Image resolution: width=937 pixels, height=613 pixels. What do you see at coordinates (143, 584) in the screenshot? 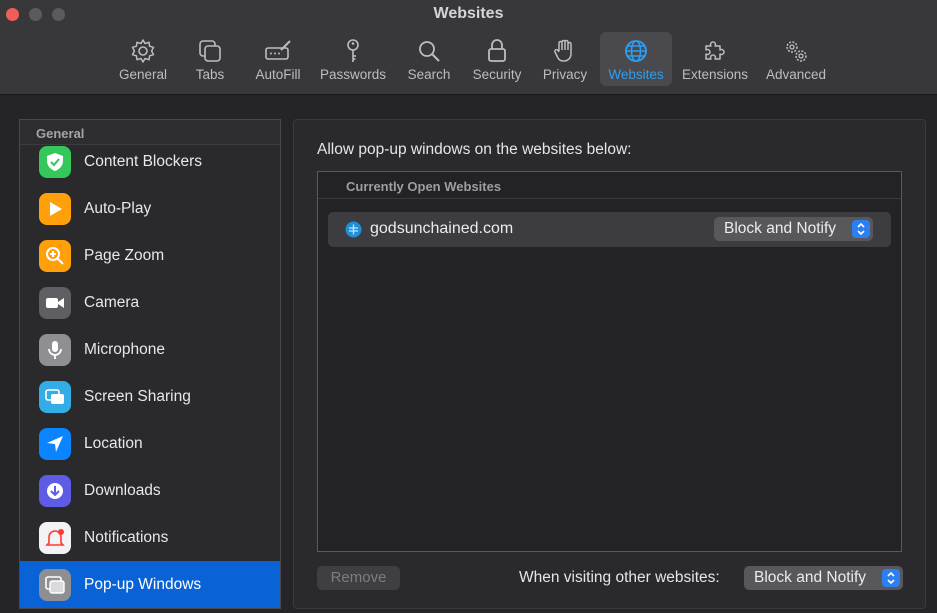
I see `sidebar-item-label: Pop-up Windows` at bounding box center [143, 584].